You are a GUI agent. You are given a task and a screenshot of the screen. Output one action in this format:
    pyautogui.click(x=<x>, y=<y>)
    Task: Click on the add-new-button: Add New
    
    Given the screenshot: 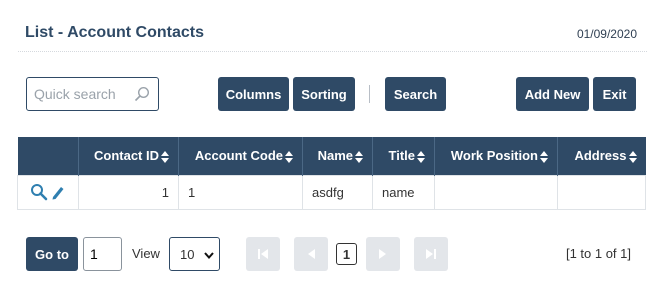 What is the action you would take?
    pyautogui.click(x=552, y=94)
    